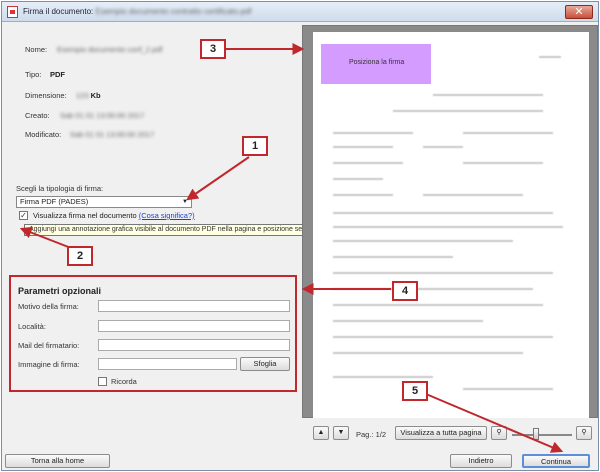 This screenshot has height=472, width=600. Describe the element at coordinates (95, 95) in the screenshot. I see `size-unit: Kb` at that location.